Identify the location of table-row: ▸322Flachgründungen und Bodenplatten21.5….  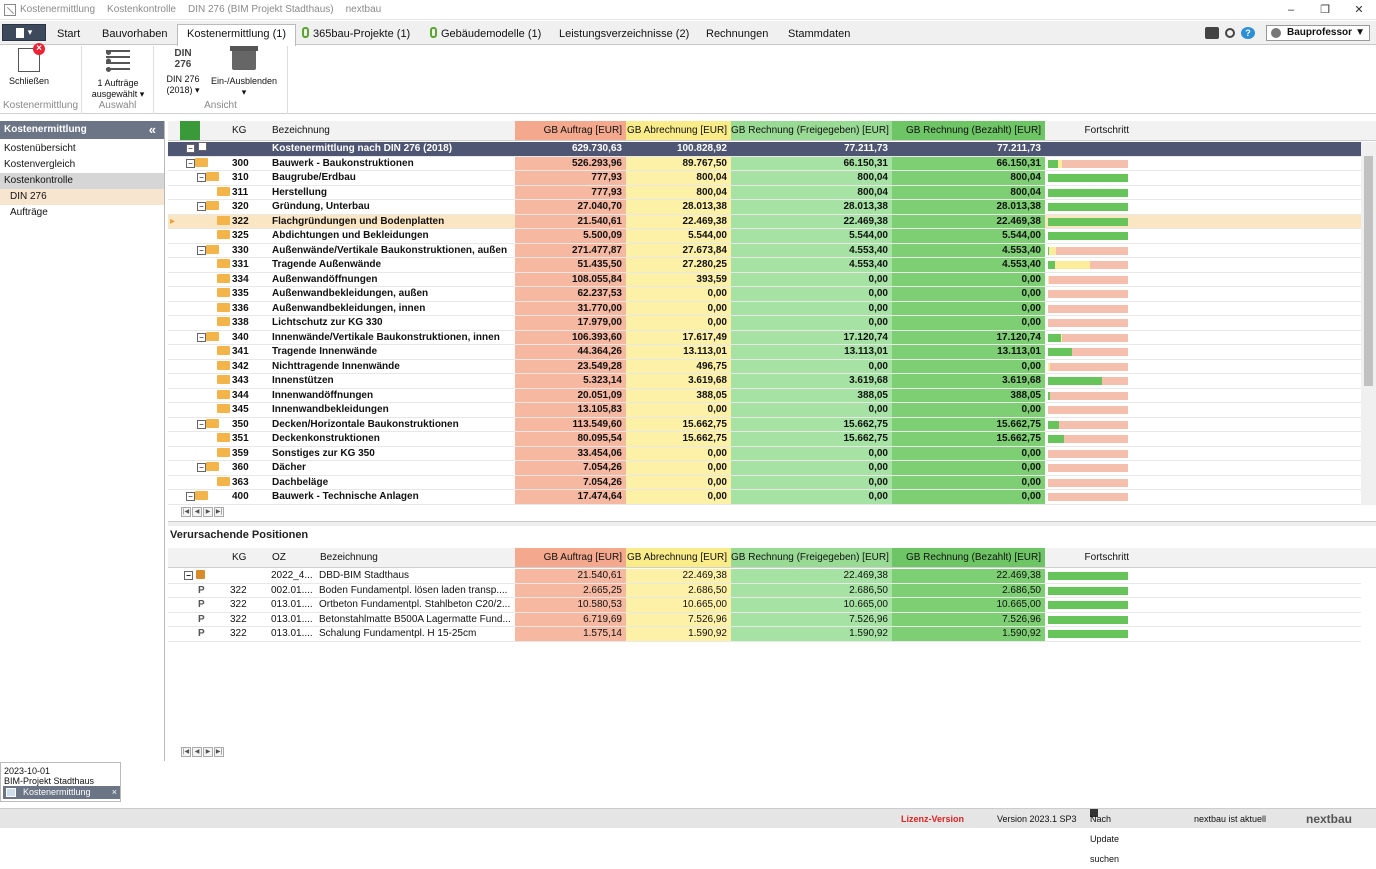
(764, 222).